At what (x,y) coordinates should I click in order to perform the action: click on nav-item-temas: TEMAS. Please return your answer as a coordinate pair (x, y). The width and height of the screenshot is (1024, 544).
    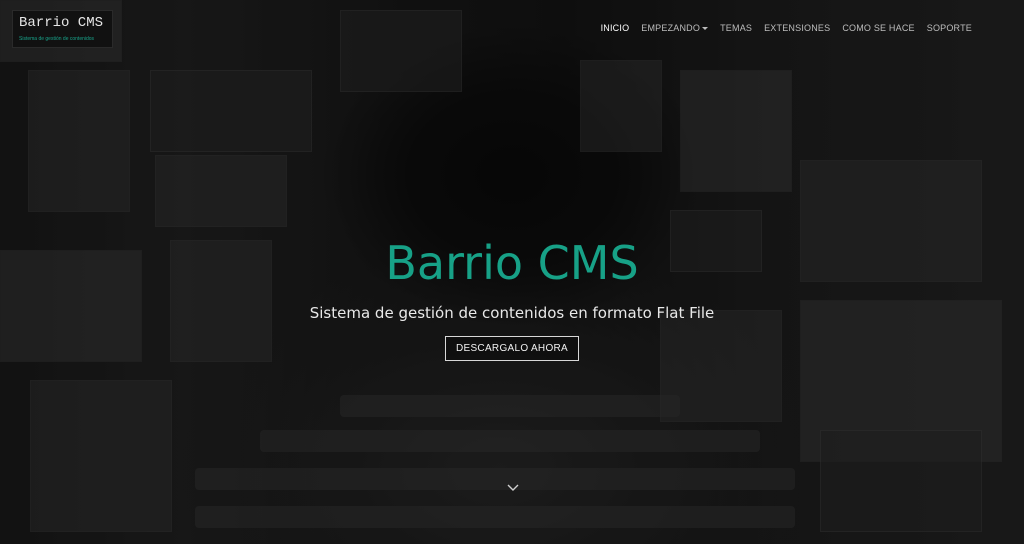
    Looking at the image, I should click on (736, 28).